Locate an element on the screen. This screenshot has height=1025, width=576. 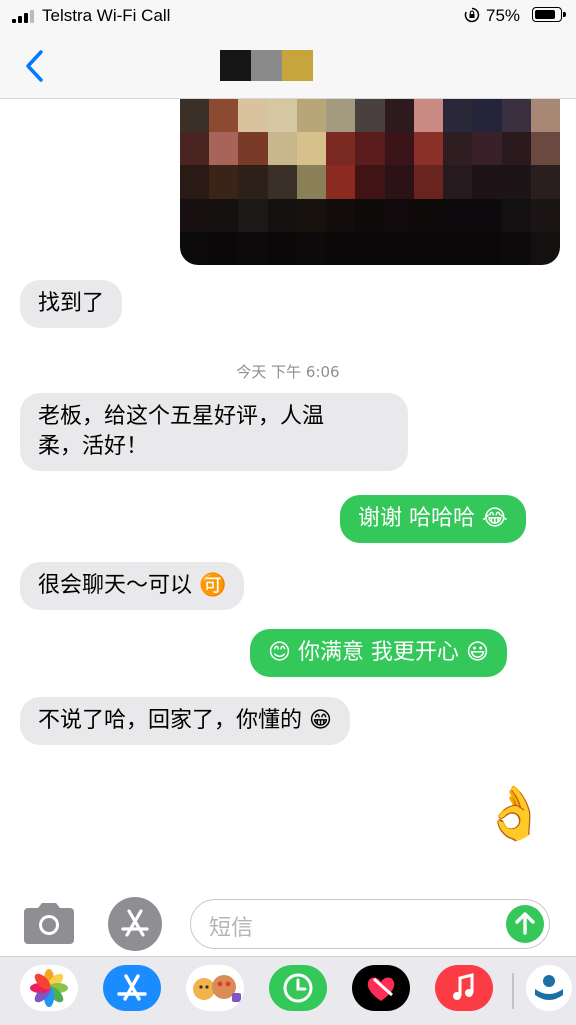
message-sent: 😊 你满意 我更开心 😃 is located at coordinates (378, 653).